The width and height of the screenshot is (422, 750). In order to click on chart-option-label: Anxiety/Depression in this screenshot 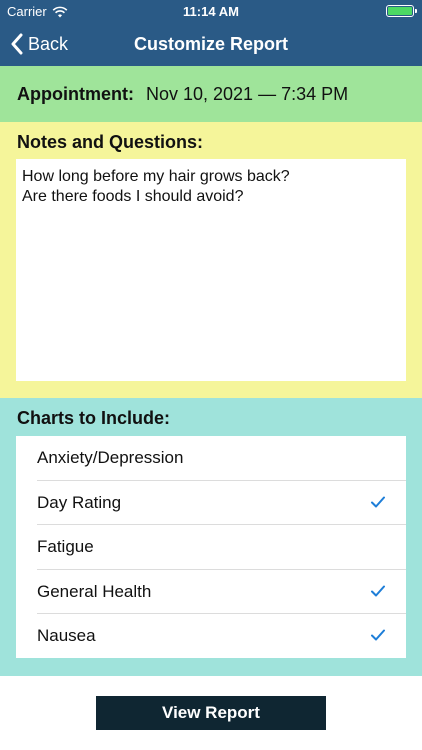, I will do `click(110, 458)`.